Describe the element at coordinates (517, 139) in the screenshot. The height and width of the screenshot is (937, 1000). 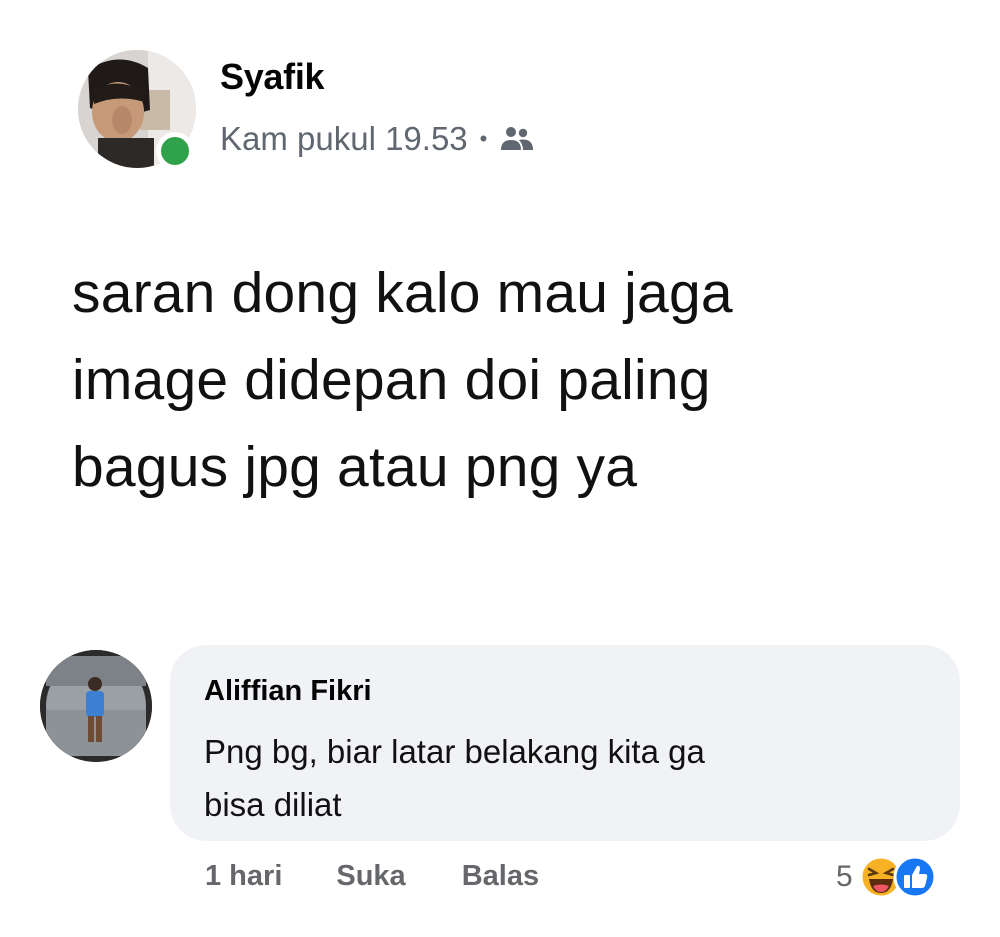
I see `group-icon` at that location.